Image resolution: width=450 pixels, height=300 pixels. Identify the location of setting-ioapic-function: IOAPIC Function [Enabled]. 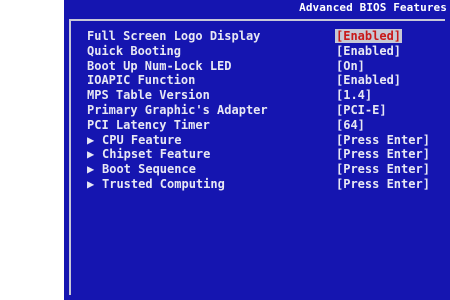
(262, 80).